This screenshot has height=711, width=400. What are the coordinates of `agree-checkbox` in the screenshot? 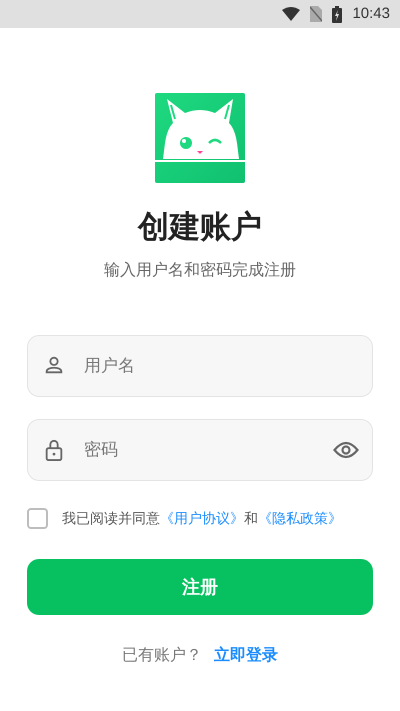 It's located at (37, 518).